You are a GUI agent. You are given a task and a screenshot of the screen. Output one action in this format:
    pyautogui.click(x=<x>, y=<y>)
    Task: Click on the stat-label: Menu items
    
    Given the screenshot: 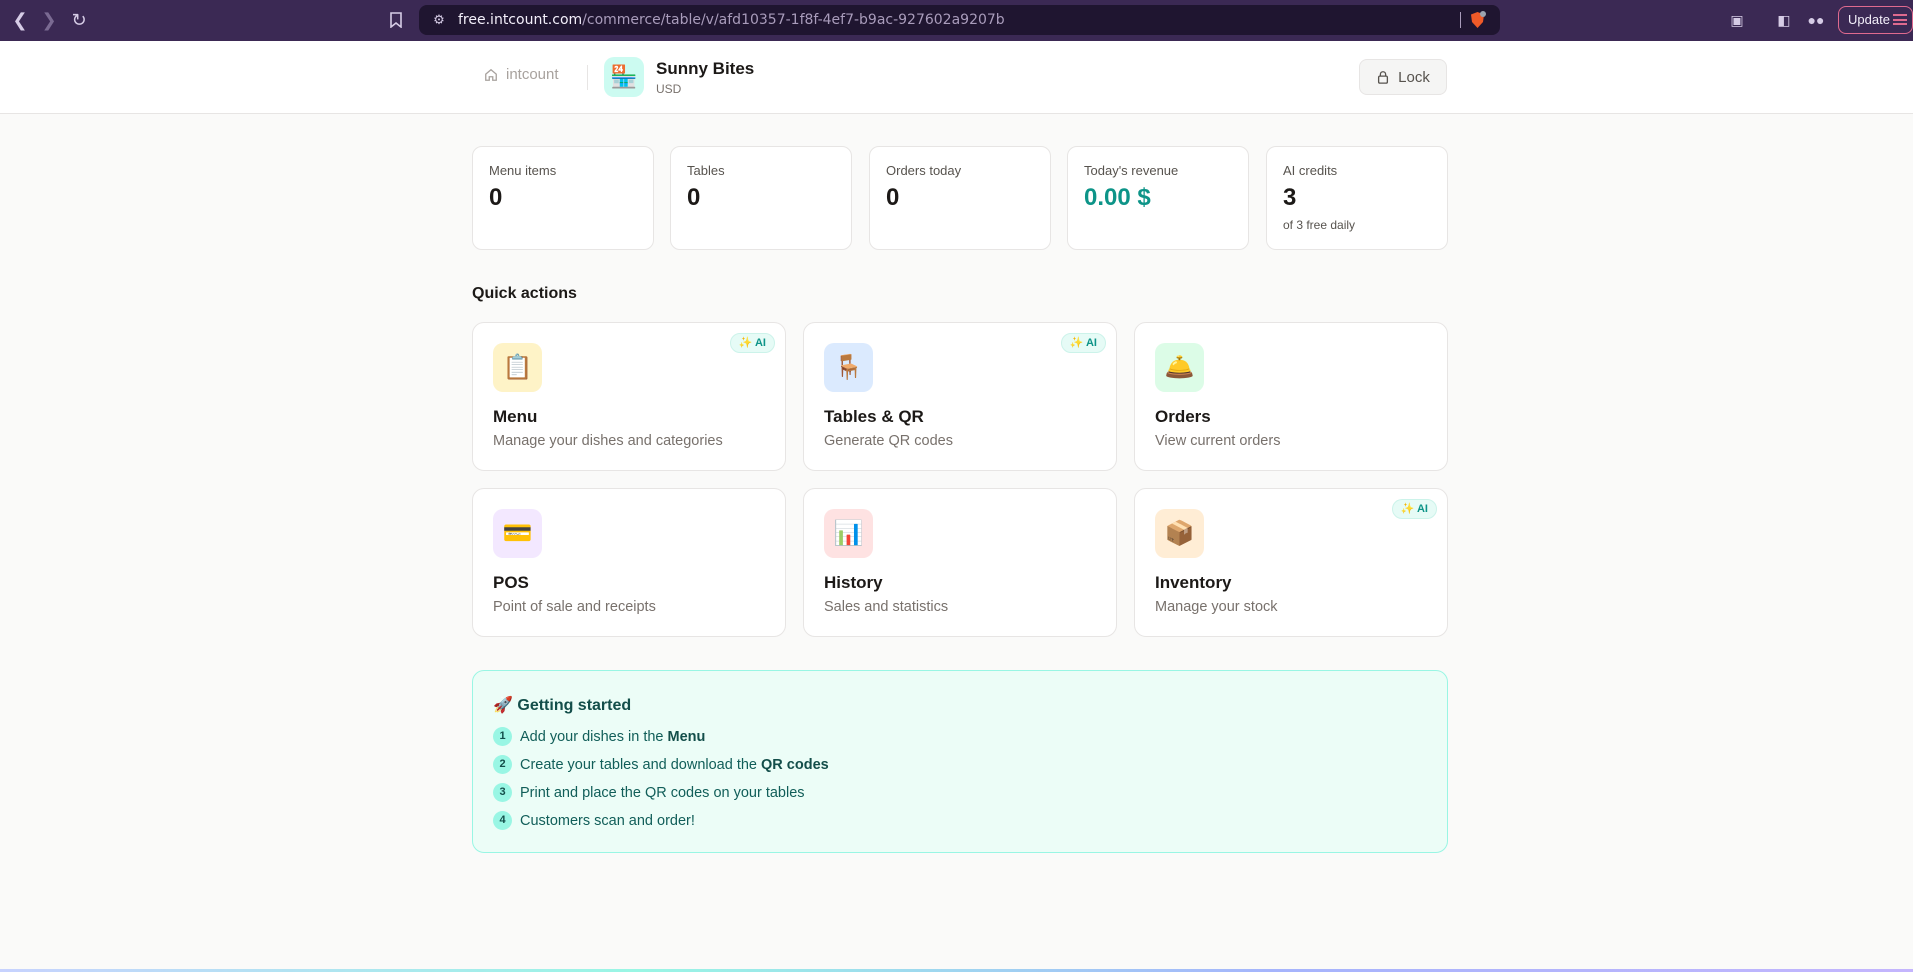 What is the action you would take?
    pyautogui.click(x=523, y=170)
    